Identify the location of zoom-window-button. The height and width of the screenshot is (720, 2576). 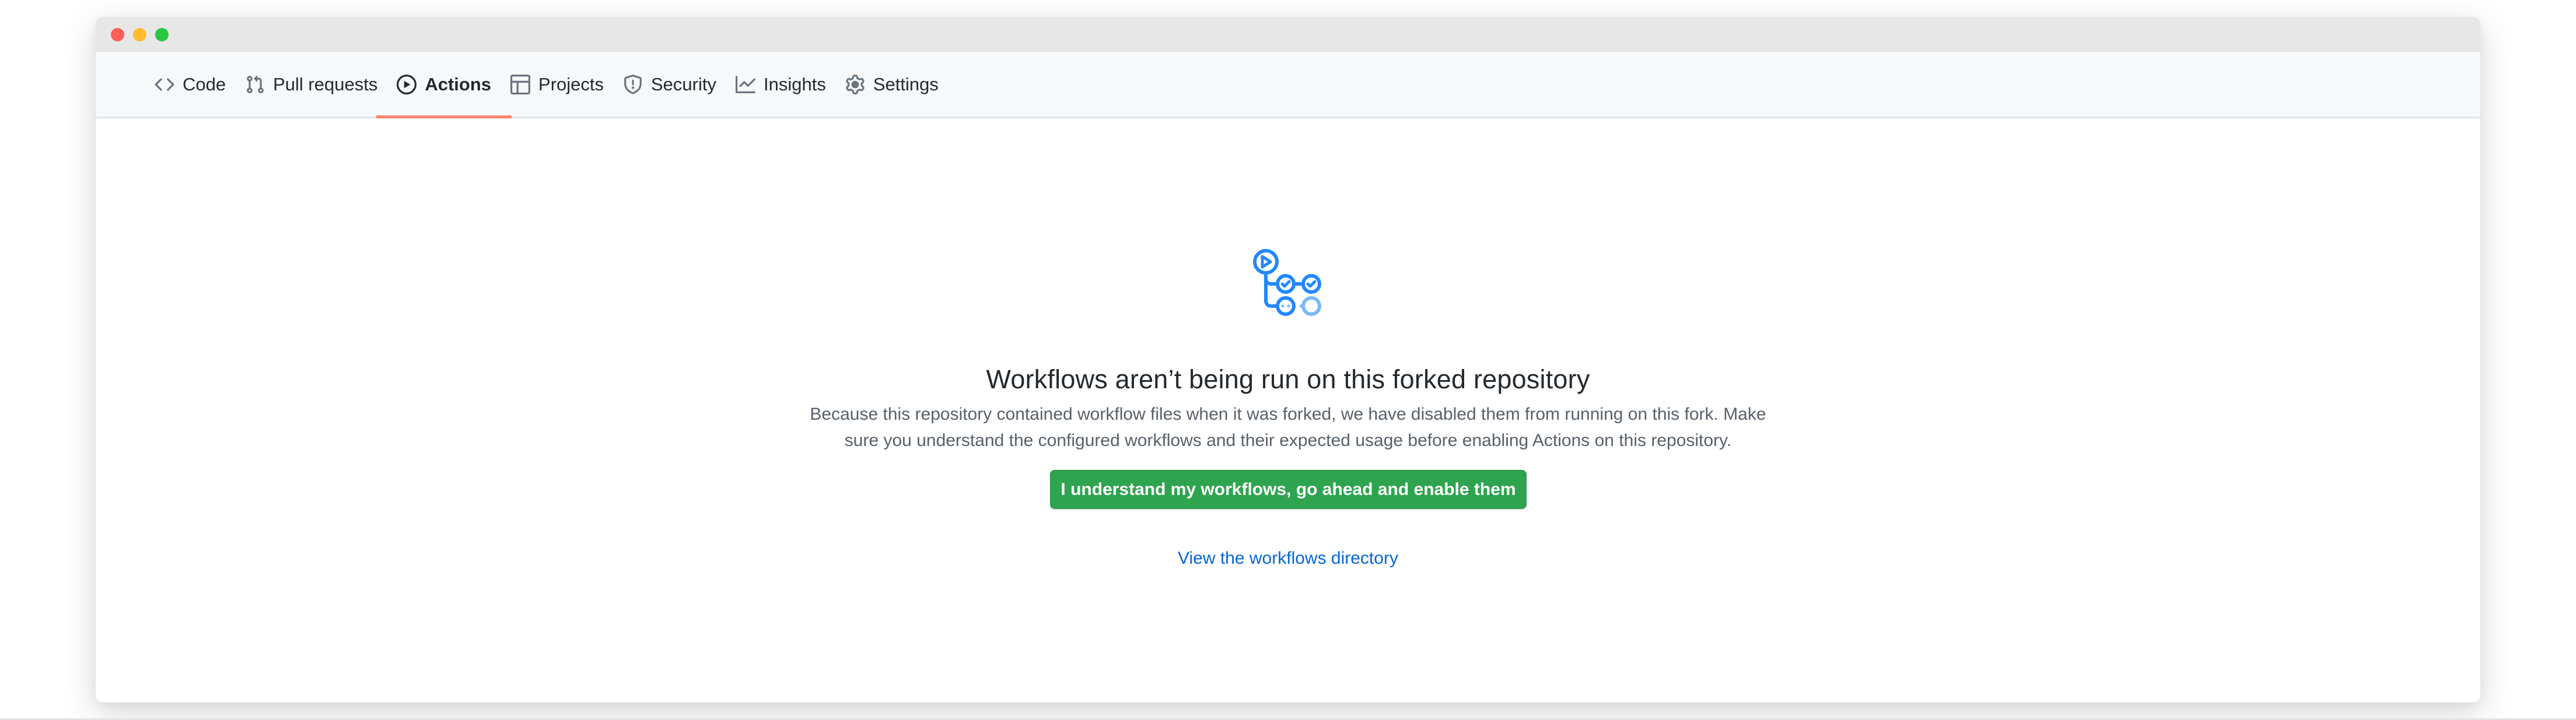
(162, 34).